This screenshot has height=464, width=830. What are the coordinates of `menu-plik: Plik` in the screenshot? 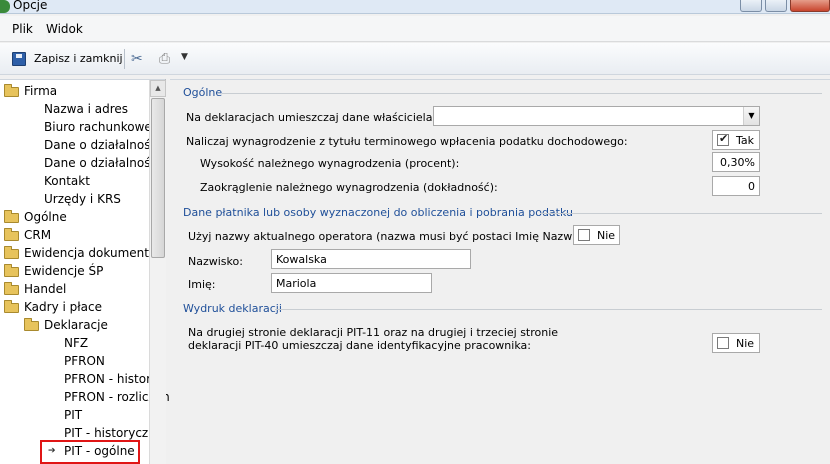 It's located at (22, 29).